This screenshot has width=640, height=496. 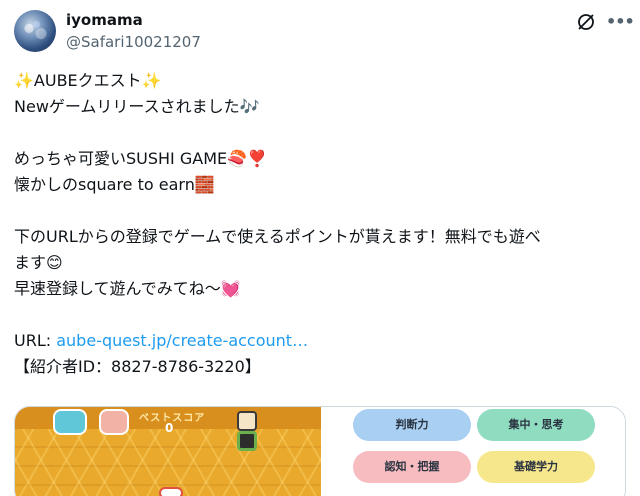 I want to click on skill-cognition: 認知・把握, so click(x=412, y=467).